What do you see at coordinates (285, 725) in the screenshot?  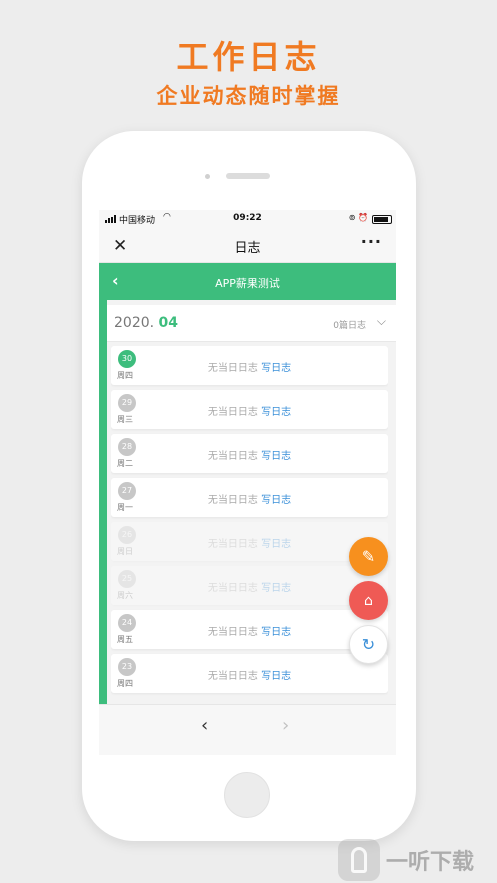 I see `forward-nav-icon: ›` at bounding box center [285, 725].